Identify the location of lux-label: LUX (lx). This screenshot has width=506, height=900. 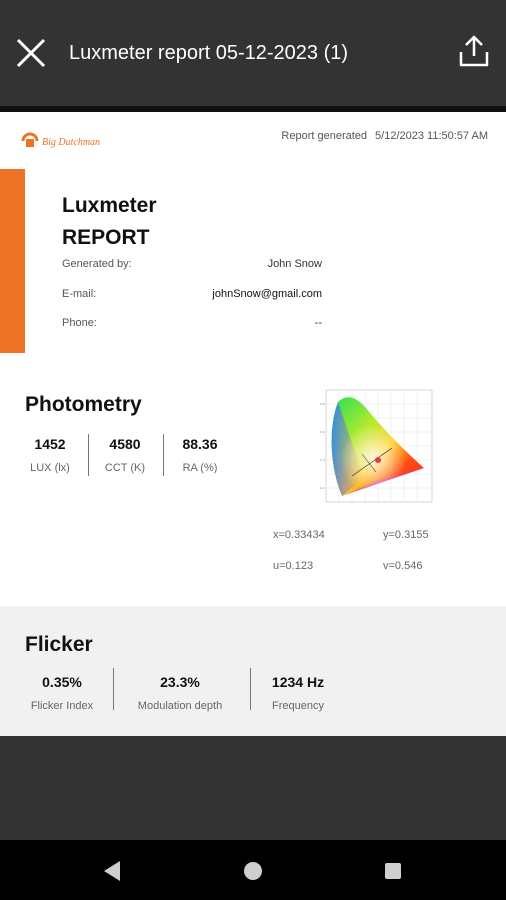
(50, 468).